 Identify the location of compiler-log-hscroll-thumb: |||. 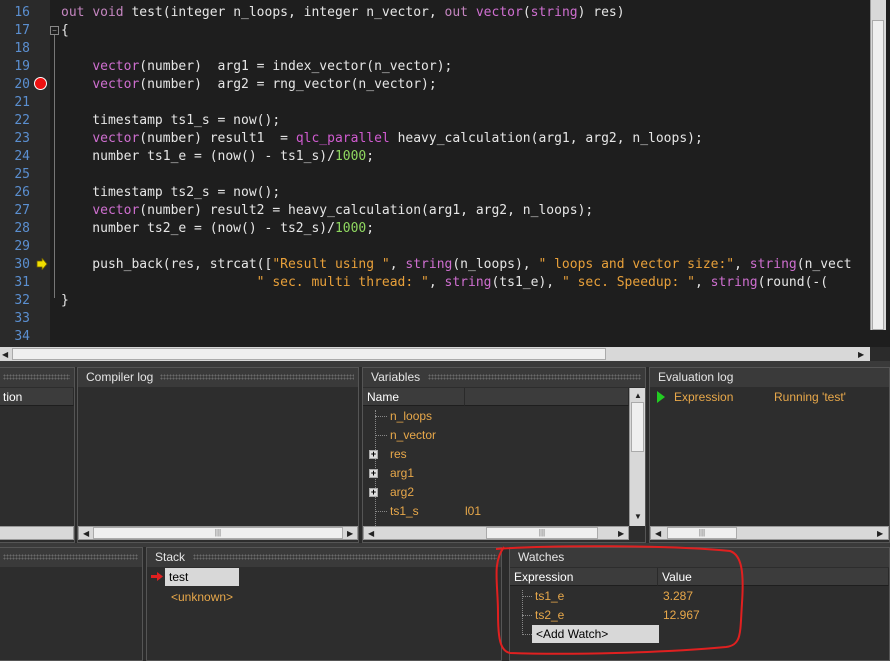
(218, 533).